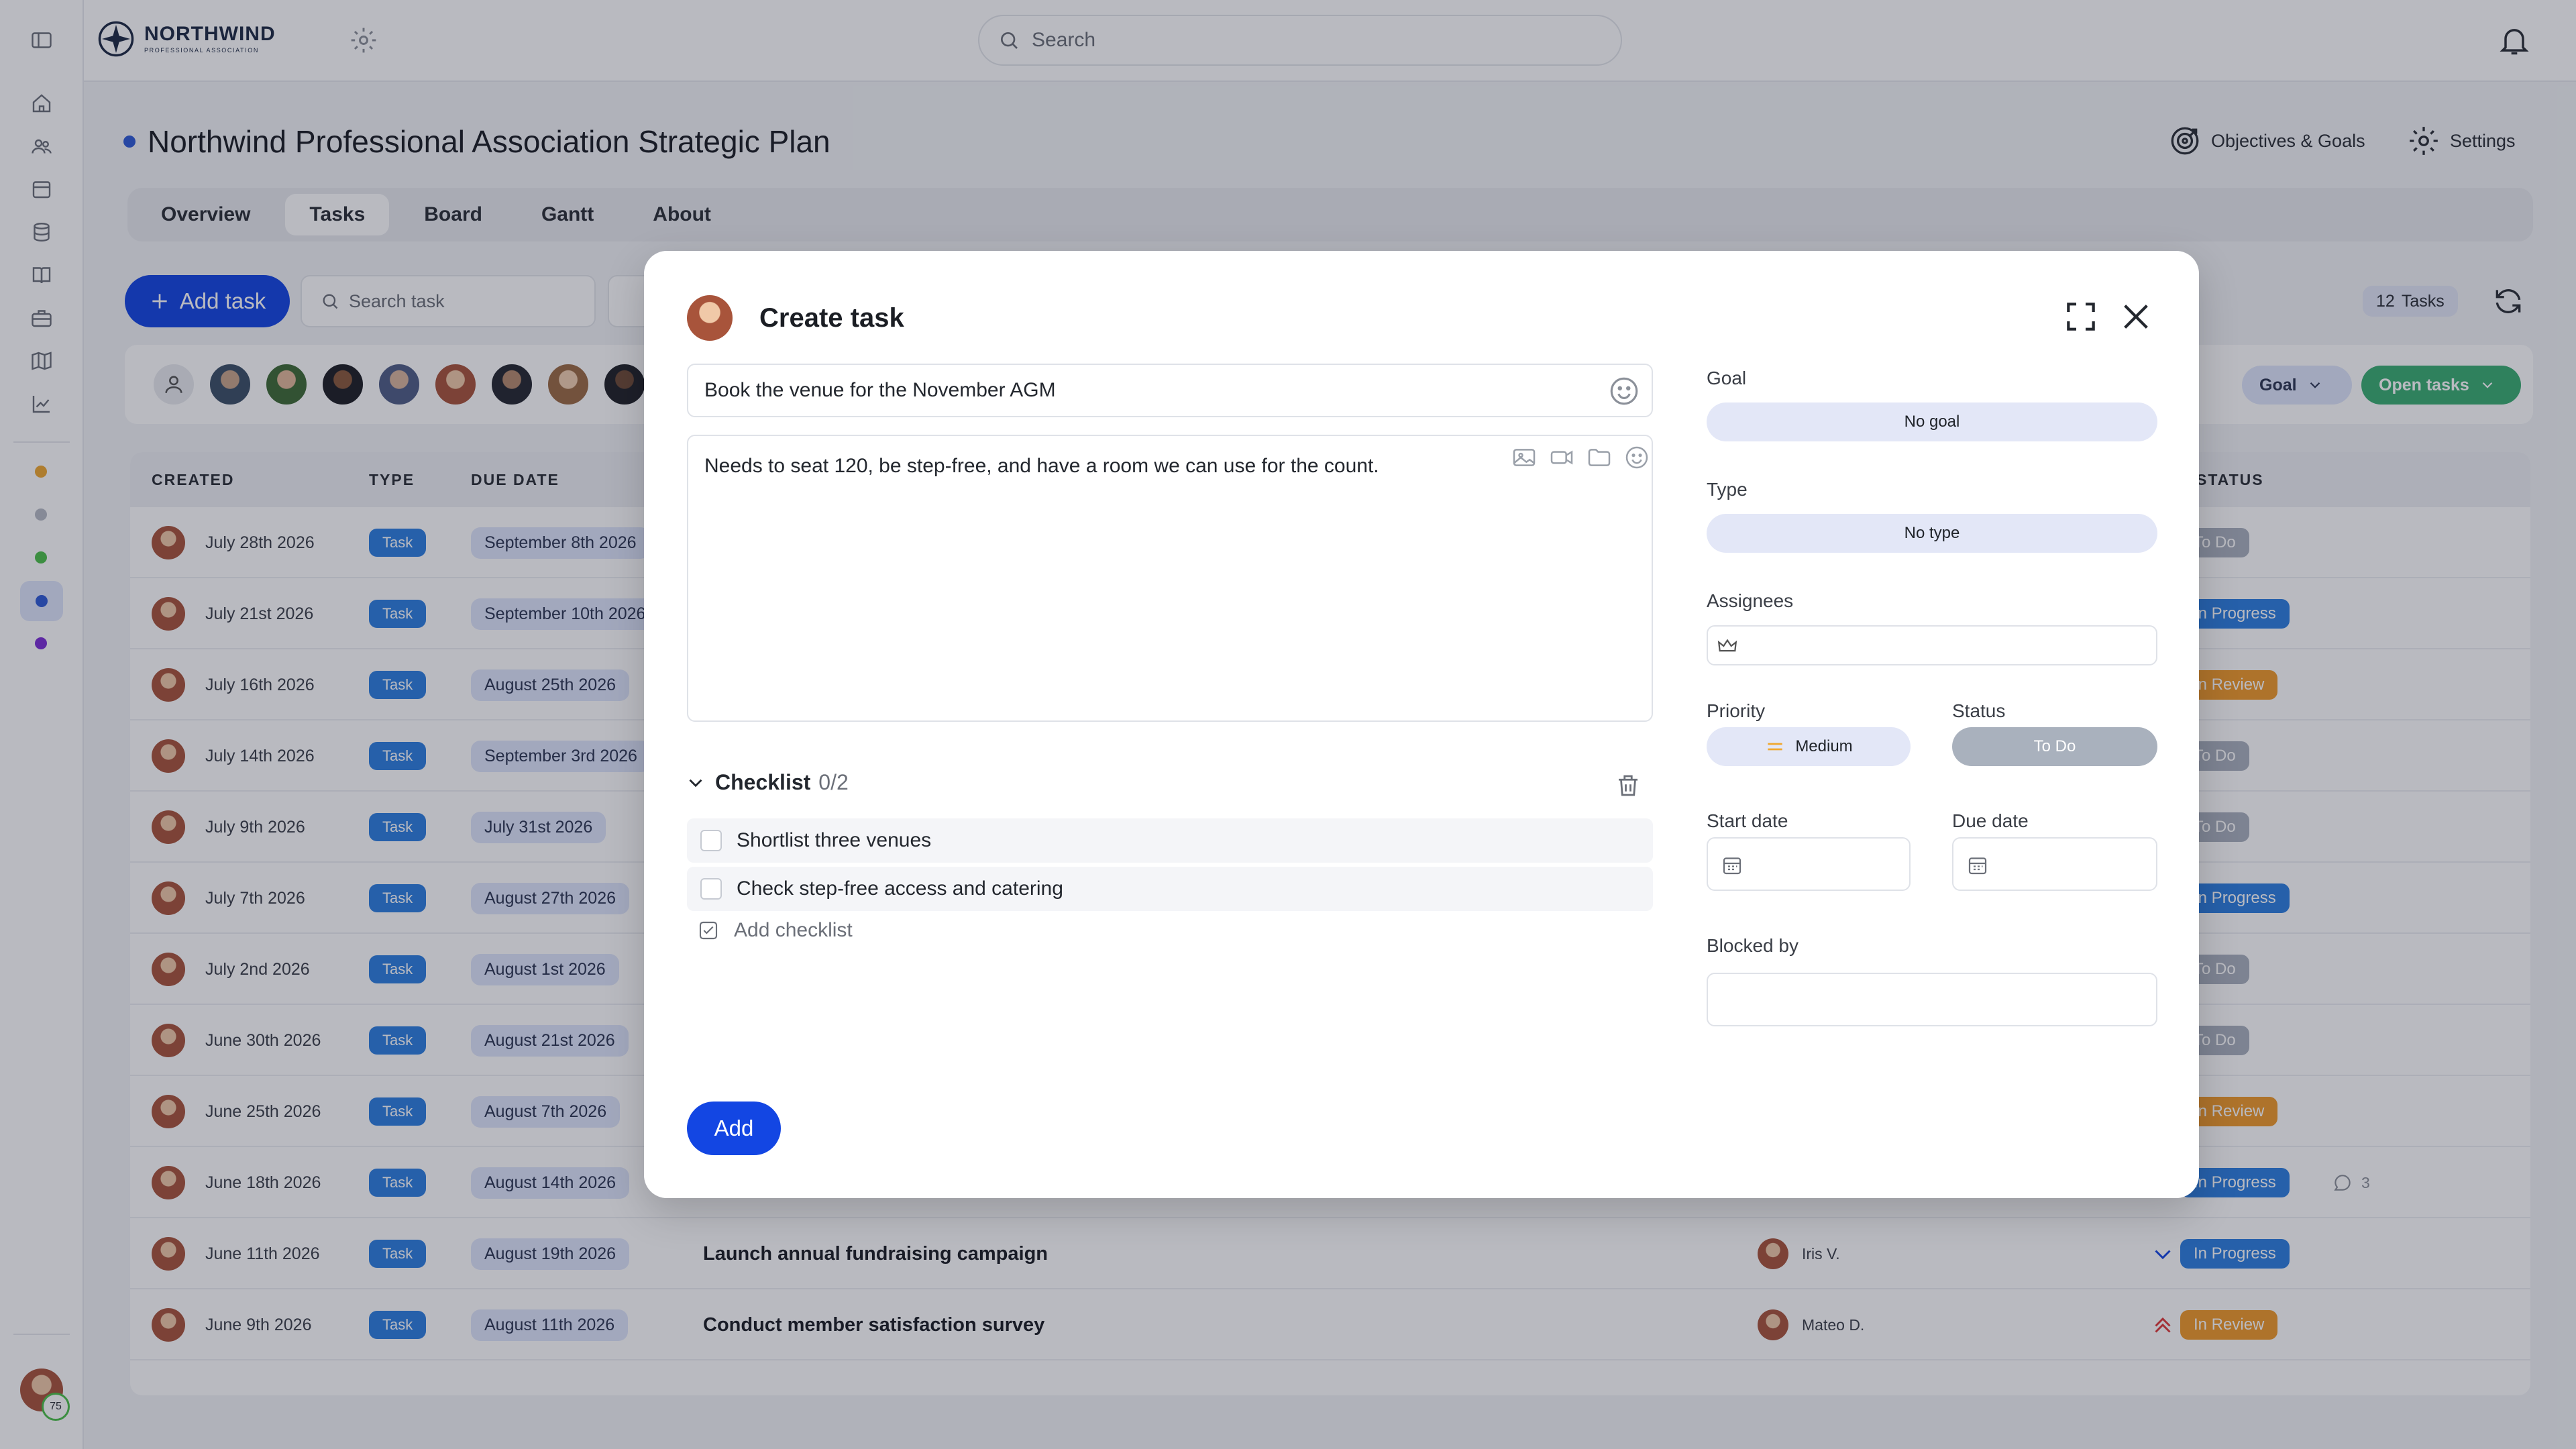  I want to click on task-name-input: Book the venue for the November AGM, so click(1170, 390).